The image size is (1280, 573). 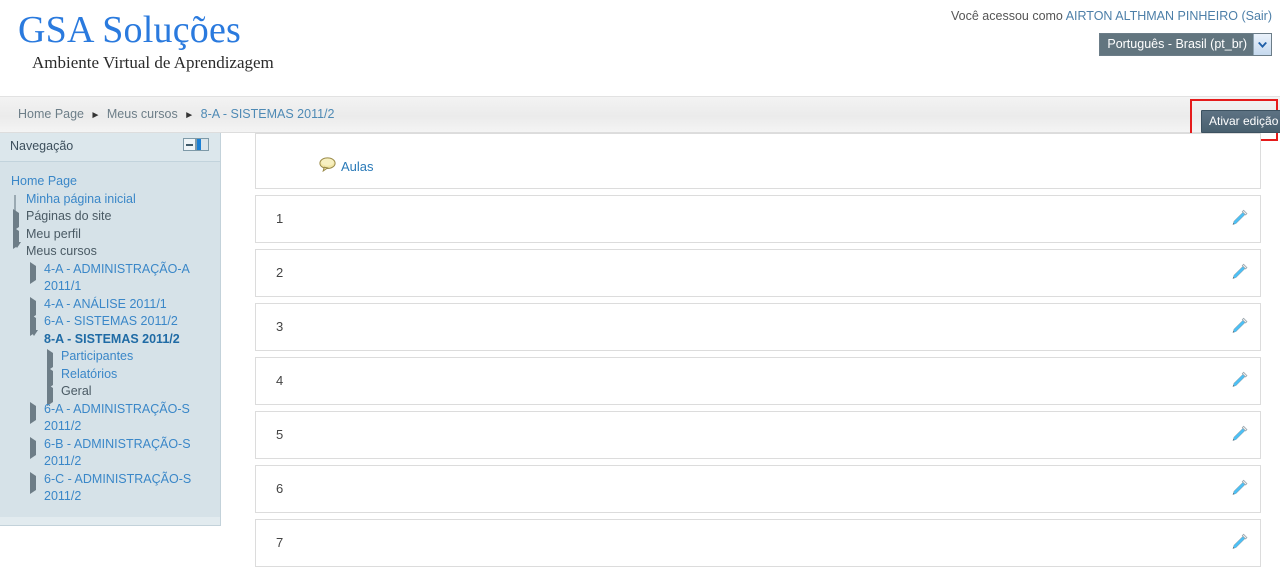 I want to click on sidebar-item-label: Páginas do site, so click(x=69, y=216).